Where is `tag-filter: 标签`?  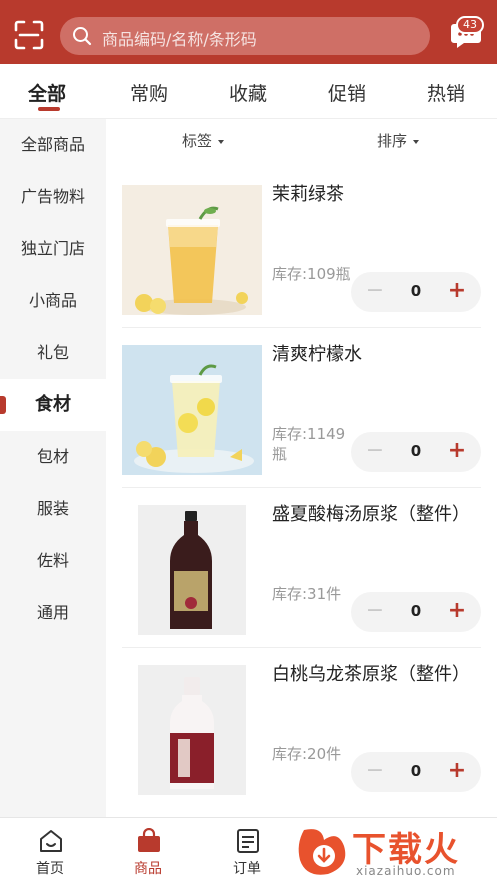 tag-filter: 标签 is located at coordinates (203, 140).